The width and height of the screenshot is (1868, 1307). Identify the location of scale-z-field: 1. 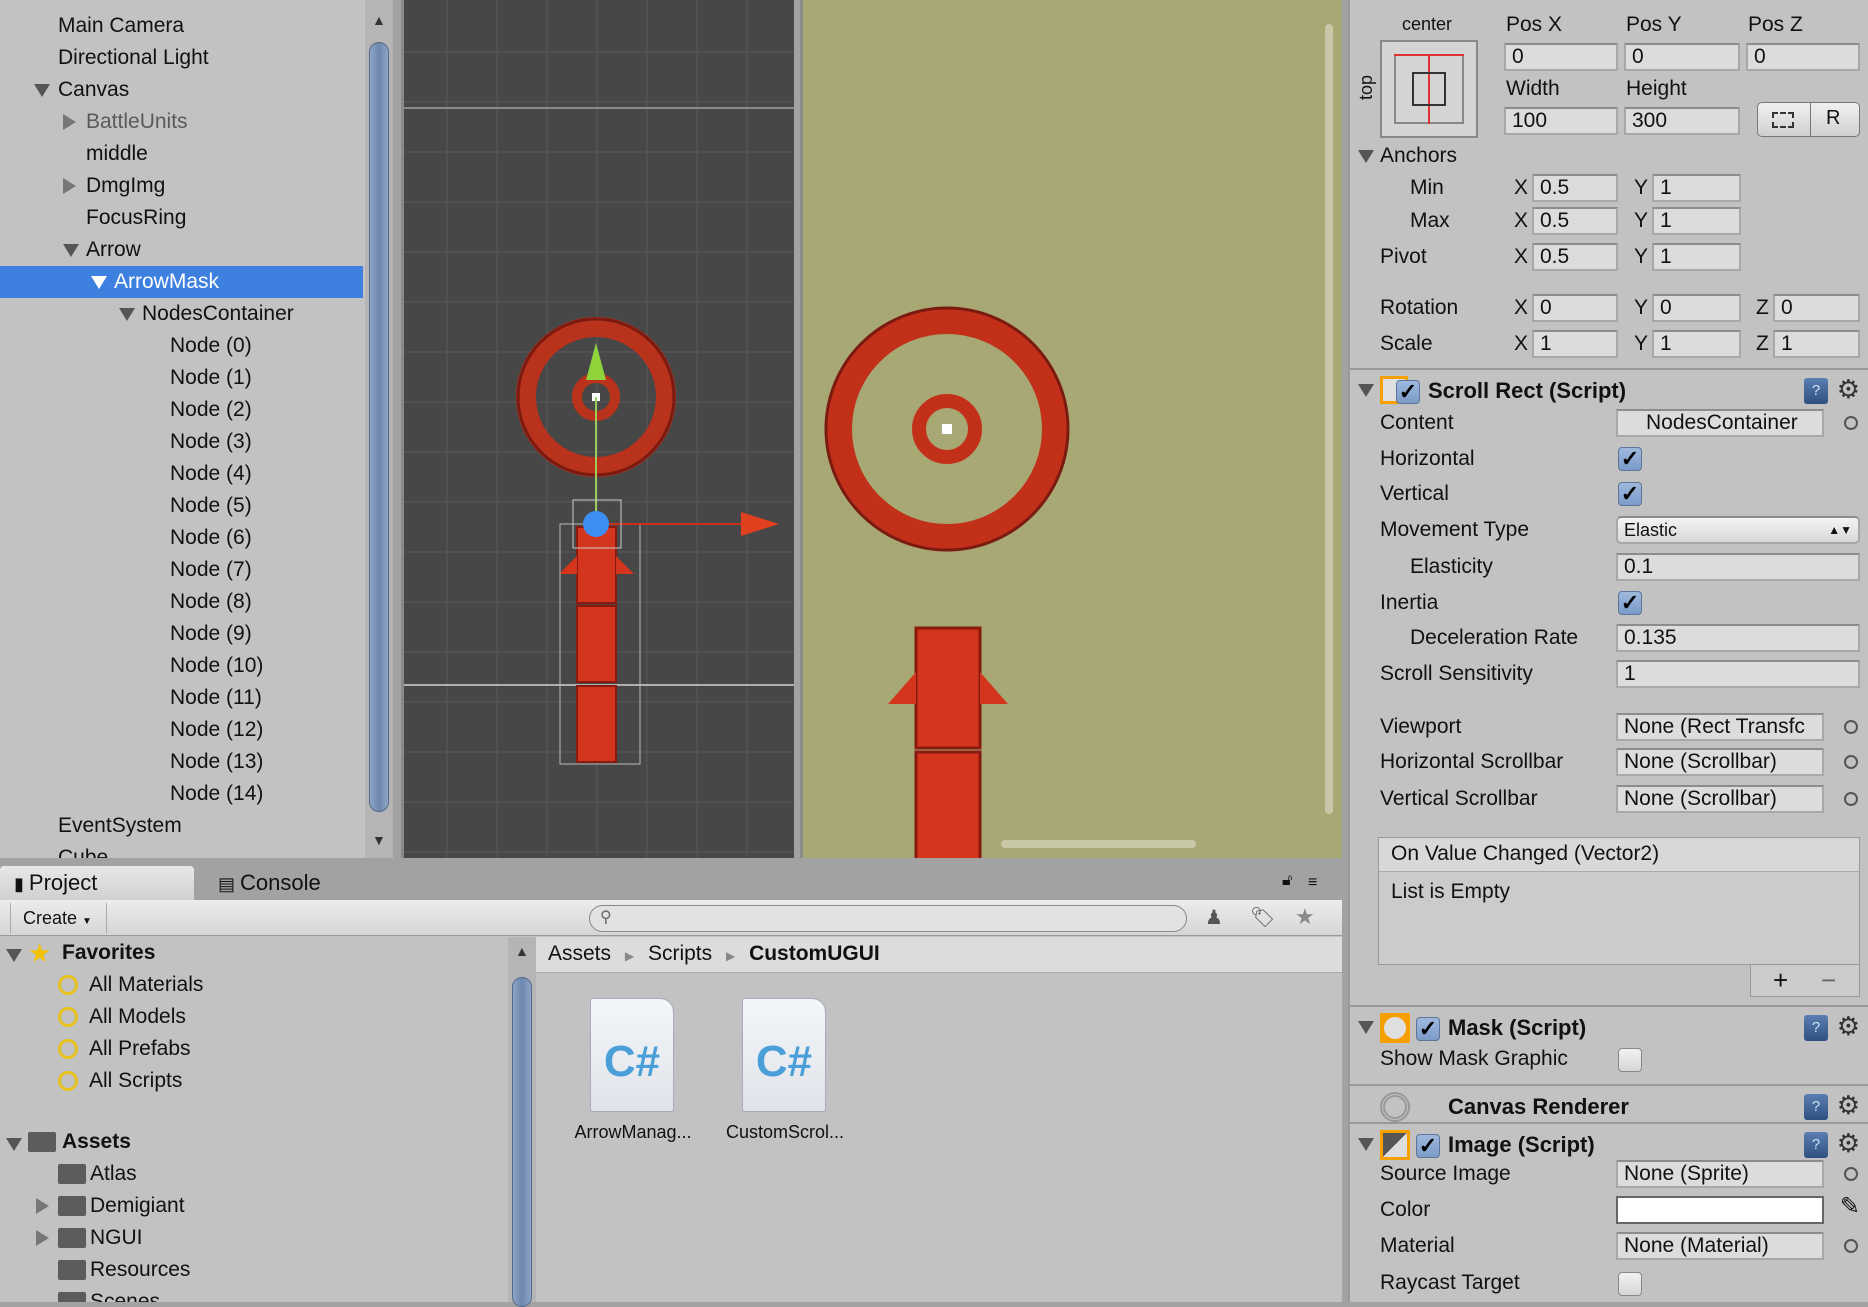
(1816, 344).